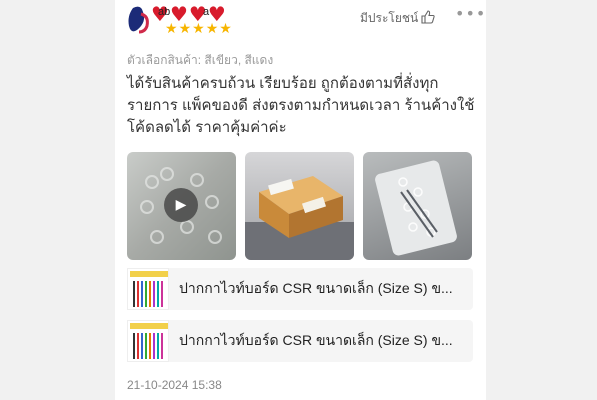 This screenshot has width=597, height=400. I want to click on variant-text: ตัวเลือกสินค้า: สีเขียว, สีแดง, so click(200, 60).